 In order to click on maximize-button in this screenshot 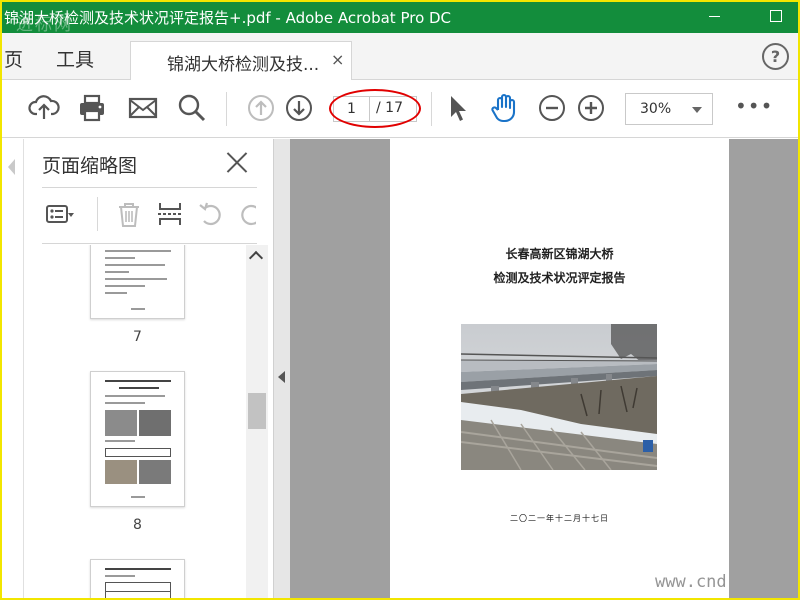, I will do `click(776, 16)`.